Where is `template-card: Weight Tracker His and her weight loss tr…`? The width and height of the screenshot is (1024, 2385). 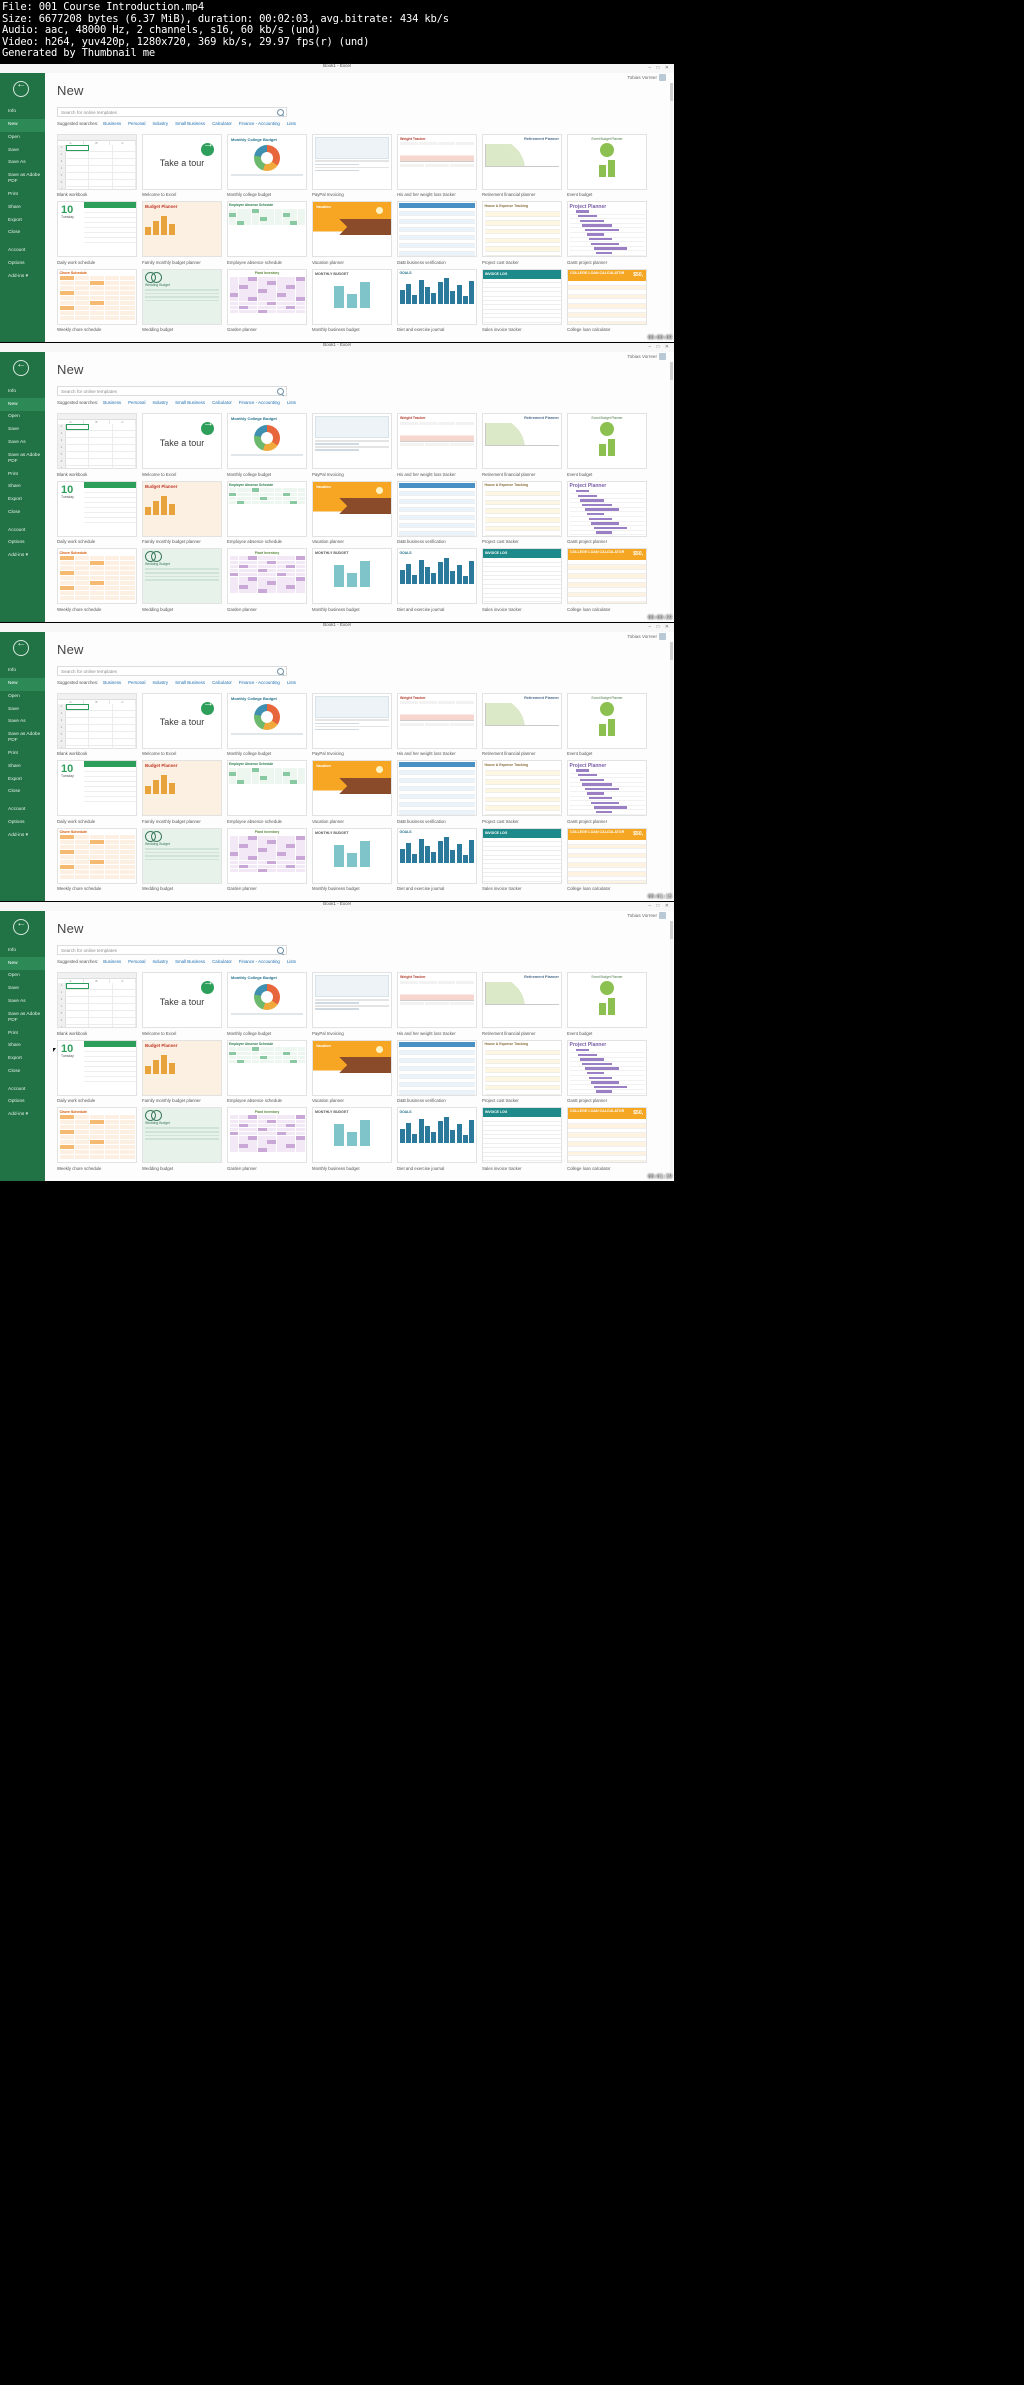 template-card: Weight Tracker His and her weight loss tr… is located at coordinates (437, 724).